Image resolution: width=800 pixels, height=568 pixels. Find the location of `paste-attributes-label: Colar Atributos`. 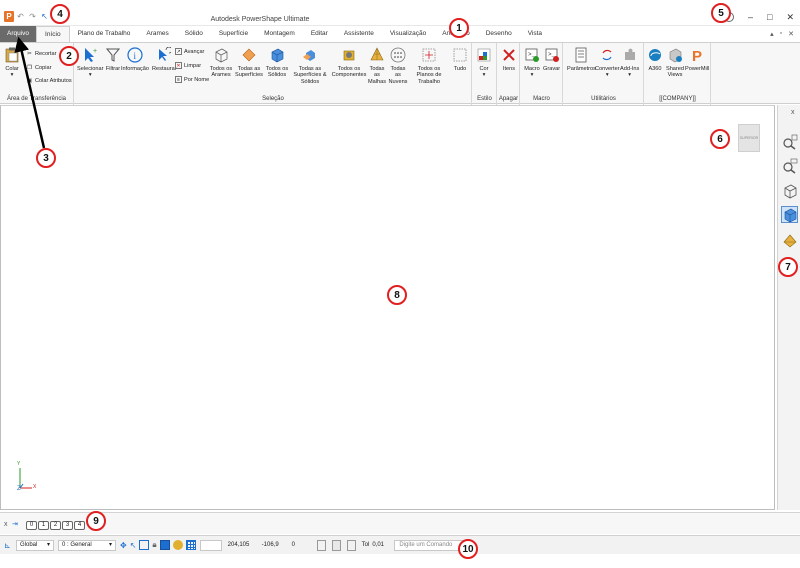

paste-attributes-label: Colar Atributos is located at coordinates (53, 80).